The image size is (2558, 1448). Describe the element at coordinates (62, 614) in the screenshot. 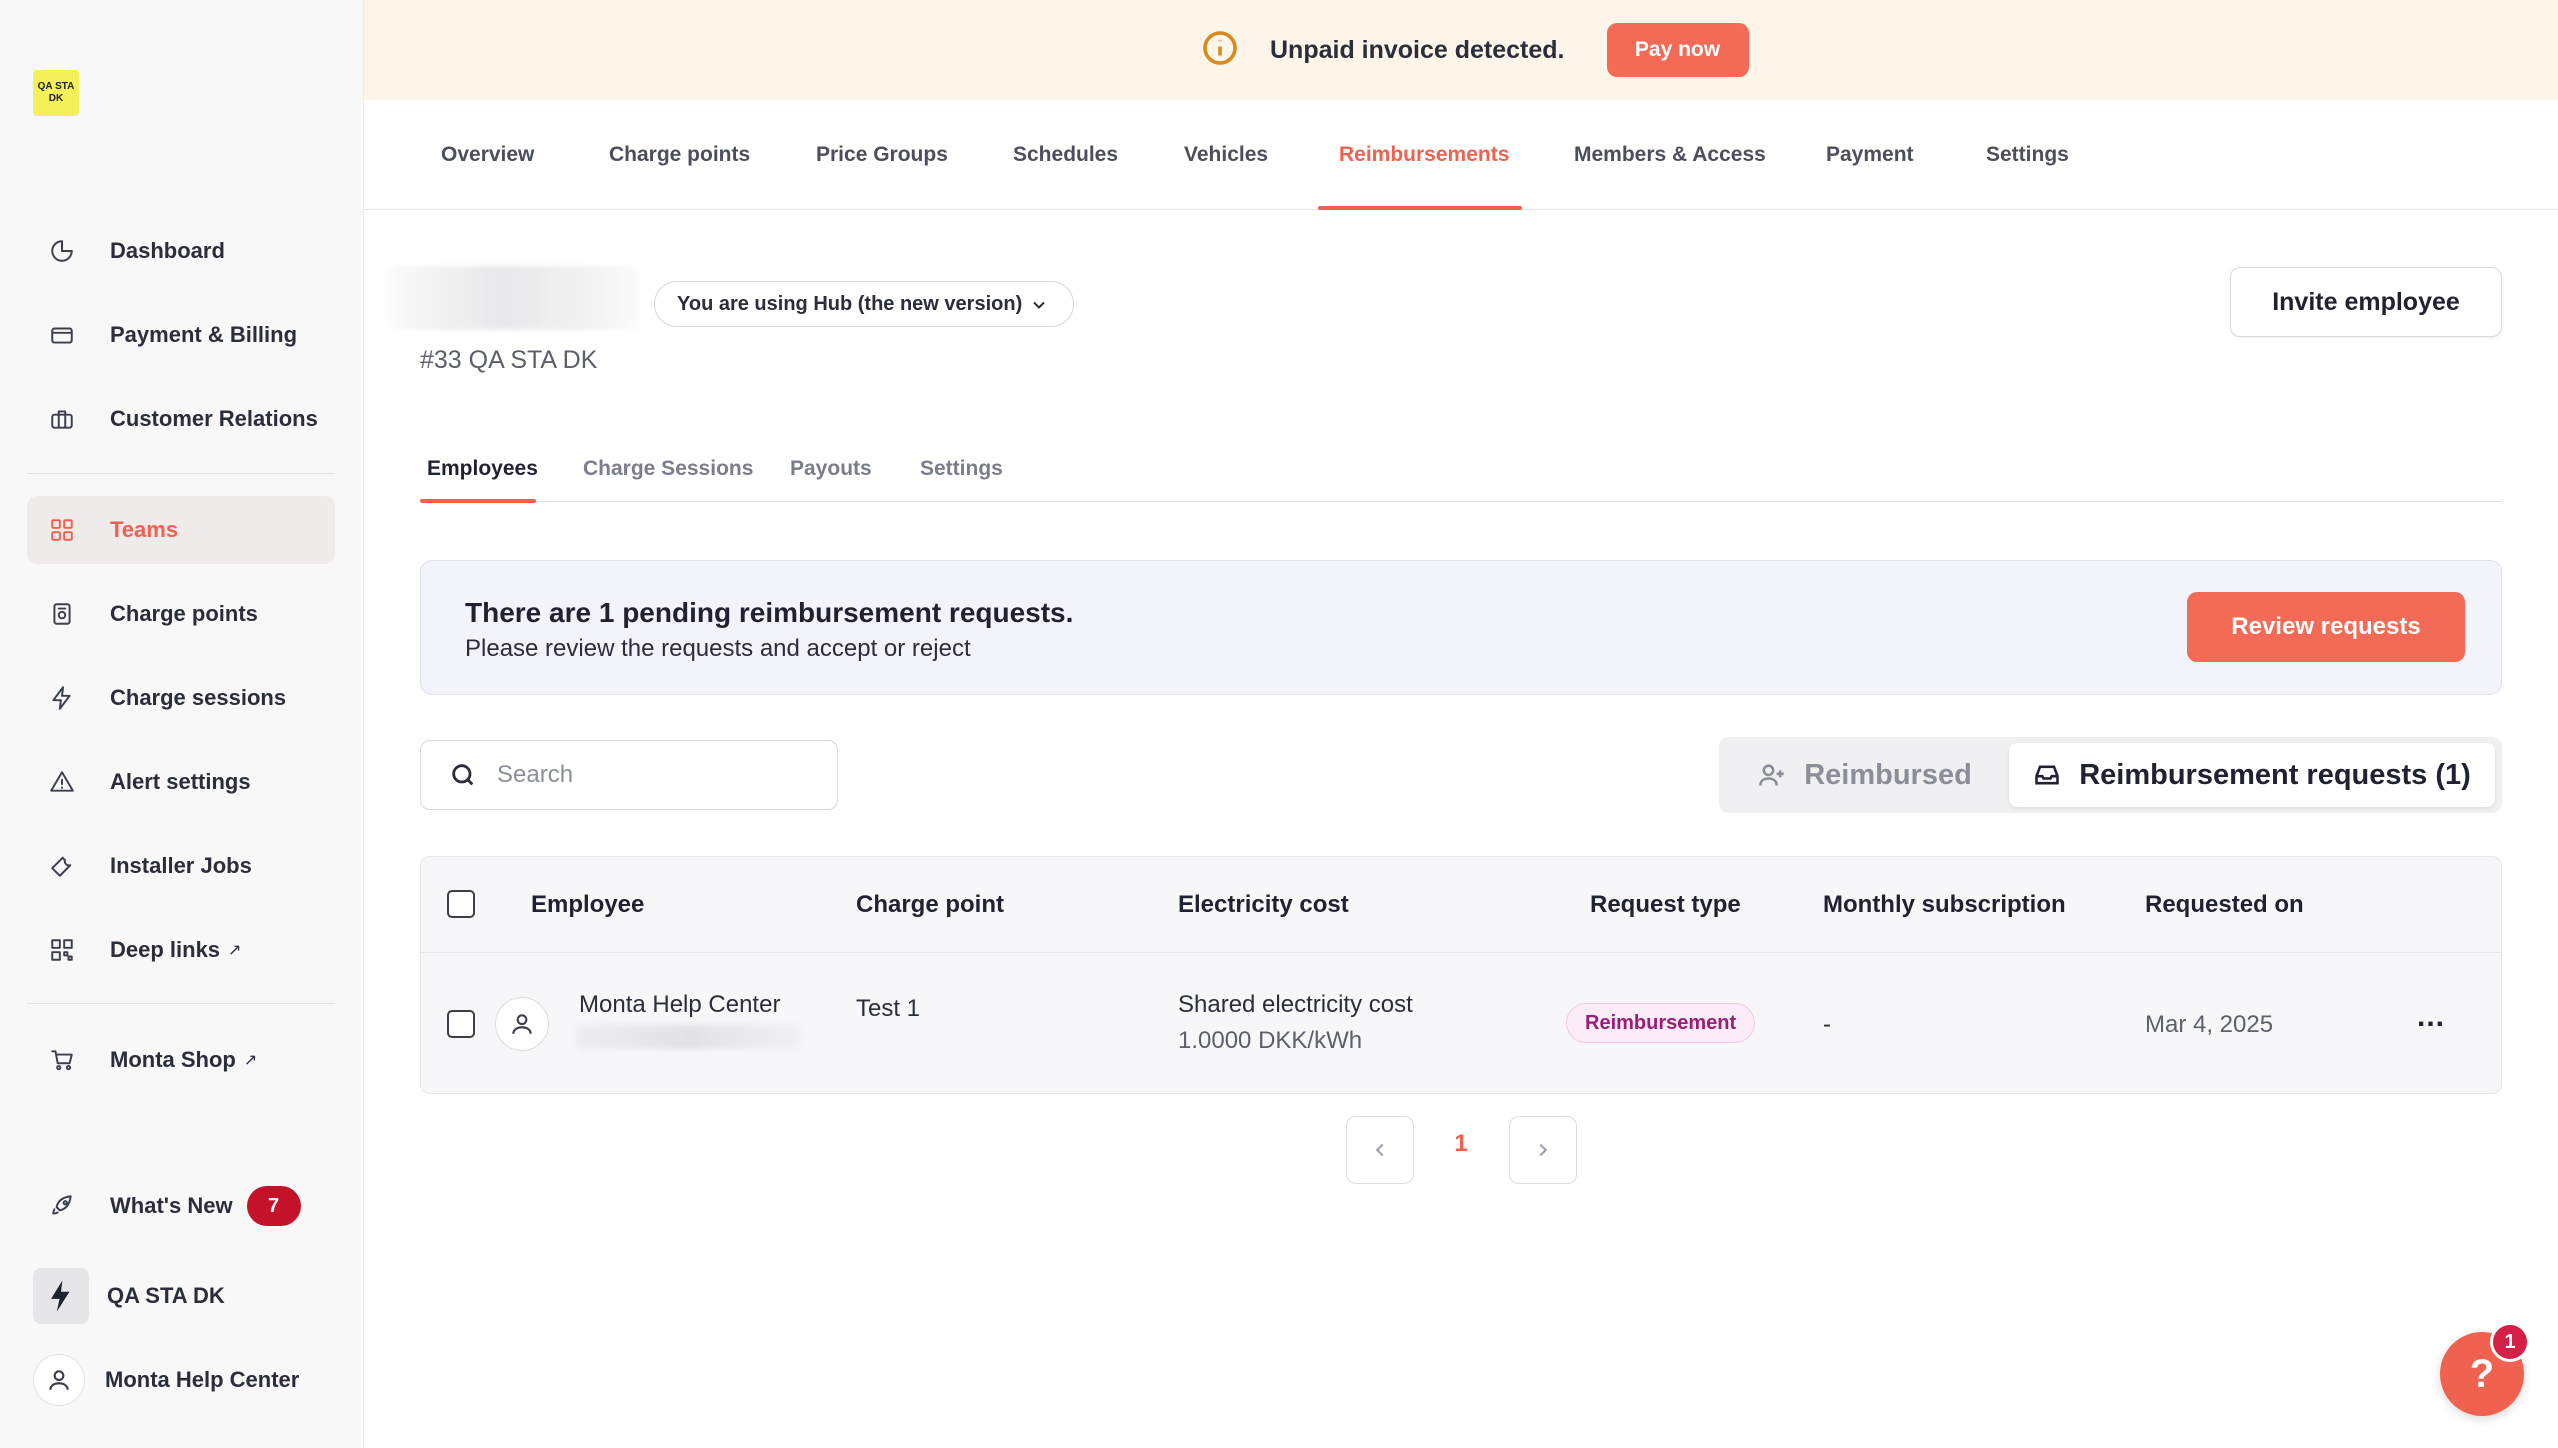

I see `charger-icon` at that location.